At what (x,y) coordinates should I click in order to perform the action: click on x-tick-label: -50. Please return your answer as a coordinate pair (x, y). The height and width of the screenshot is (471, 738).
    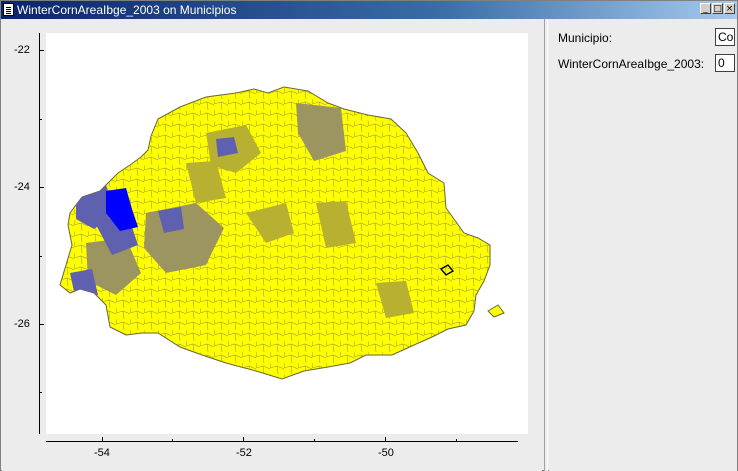
    Looking at the image, I should click on (386, 453).